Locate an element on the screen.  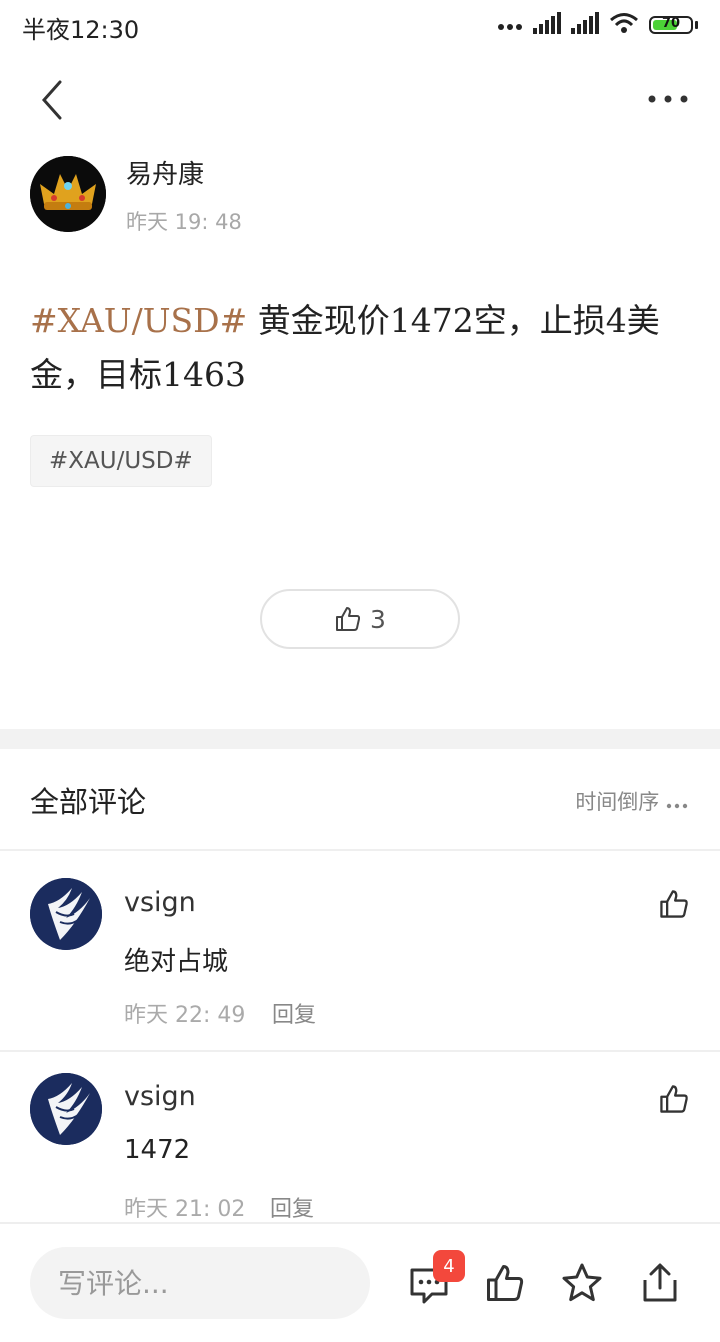
section-separator is located at coordinates (360, 739).